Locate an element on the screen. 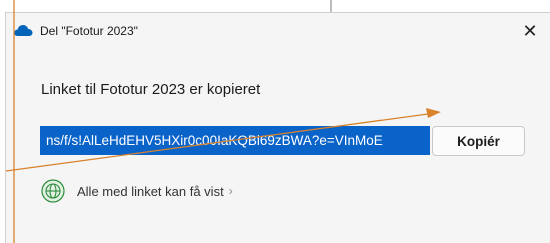 This screenshot has height=243, width=550. window-title: Del "Fototur 2023" is located at coordinates (89, 31).